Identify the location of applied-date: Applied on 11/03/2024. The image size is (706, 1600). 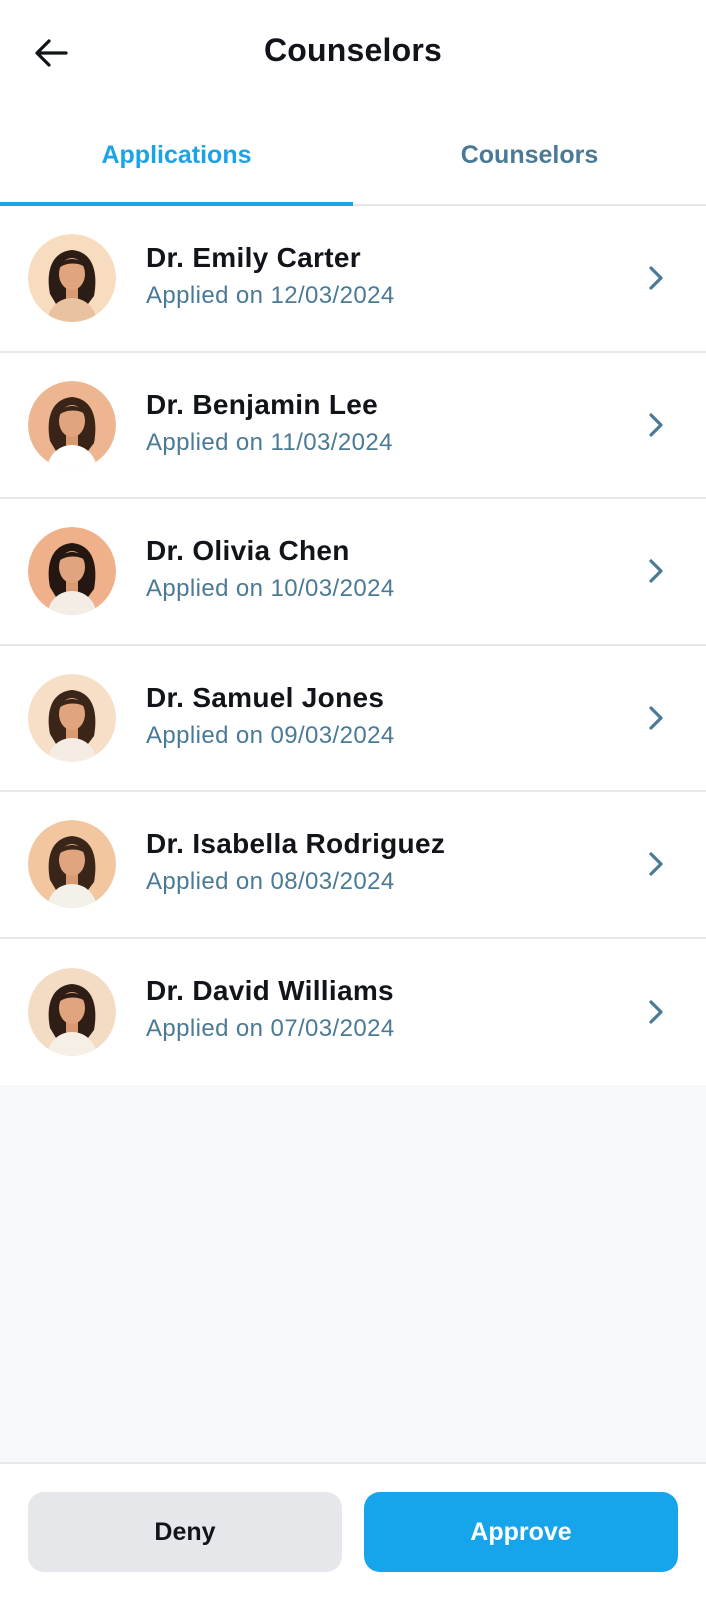
(269, 442).